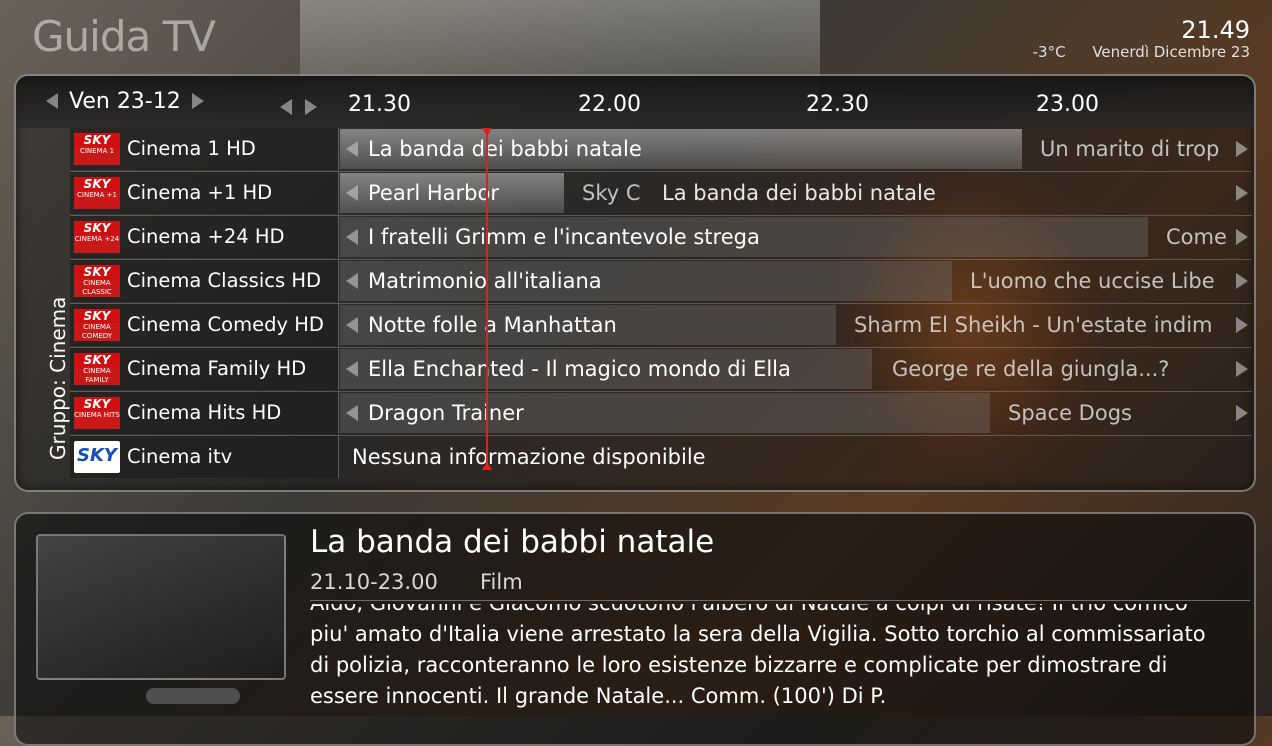 This screenshot has height=746, width=1272. What do you see at coordinates (611, 193) in the screenshot?
I see `program-title: Sky C` at bounding box center [611, 193].